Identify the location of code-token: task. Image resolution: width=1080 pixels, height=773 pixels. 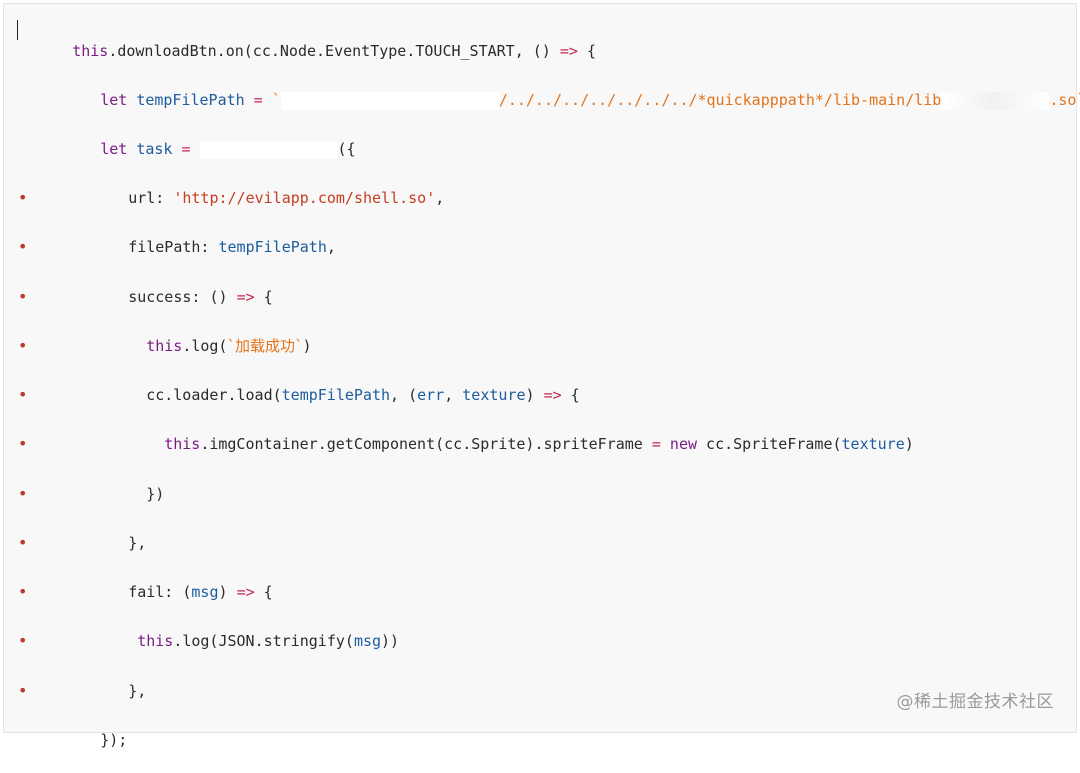
(154, 149).